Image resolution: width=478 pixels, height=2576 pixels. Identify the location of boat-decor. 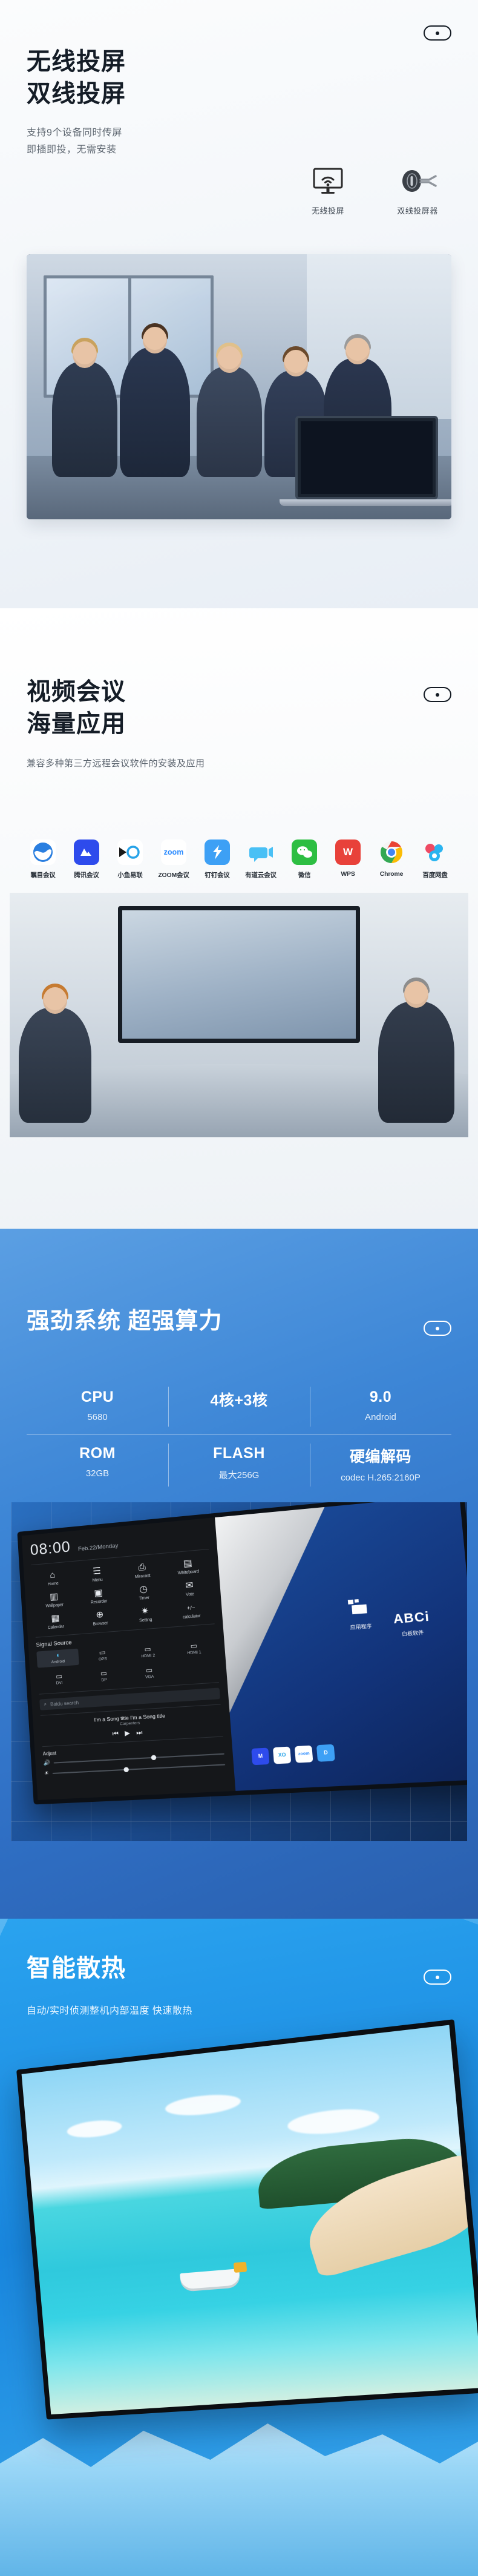
(210, 2279).